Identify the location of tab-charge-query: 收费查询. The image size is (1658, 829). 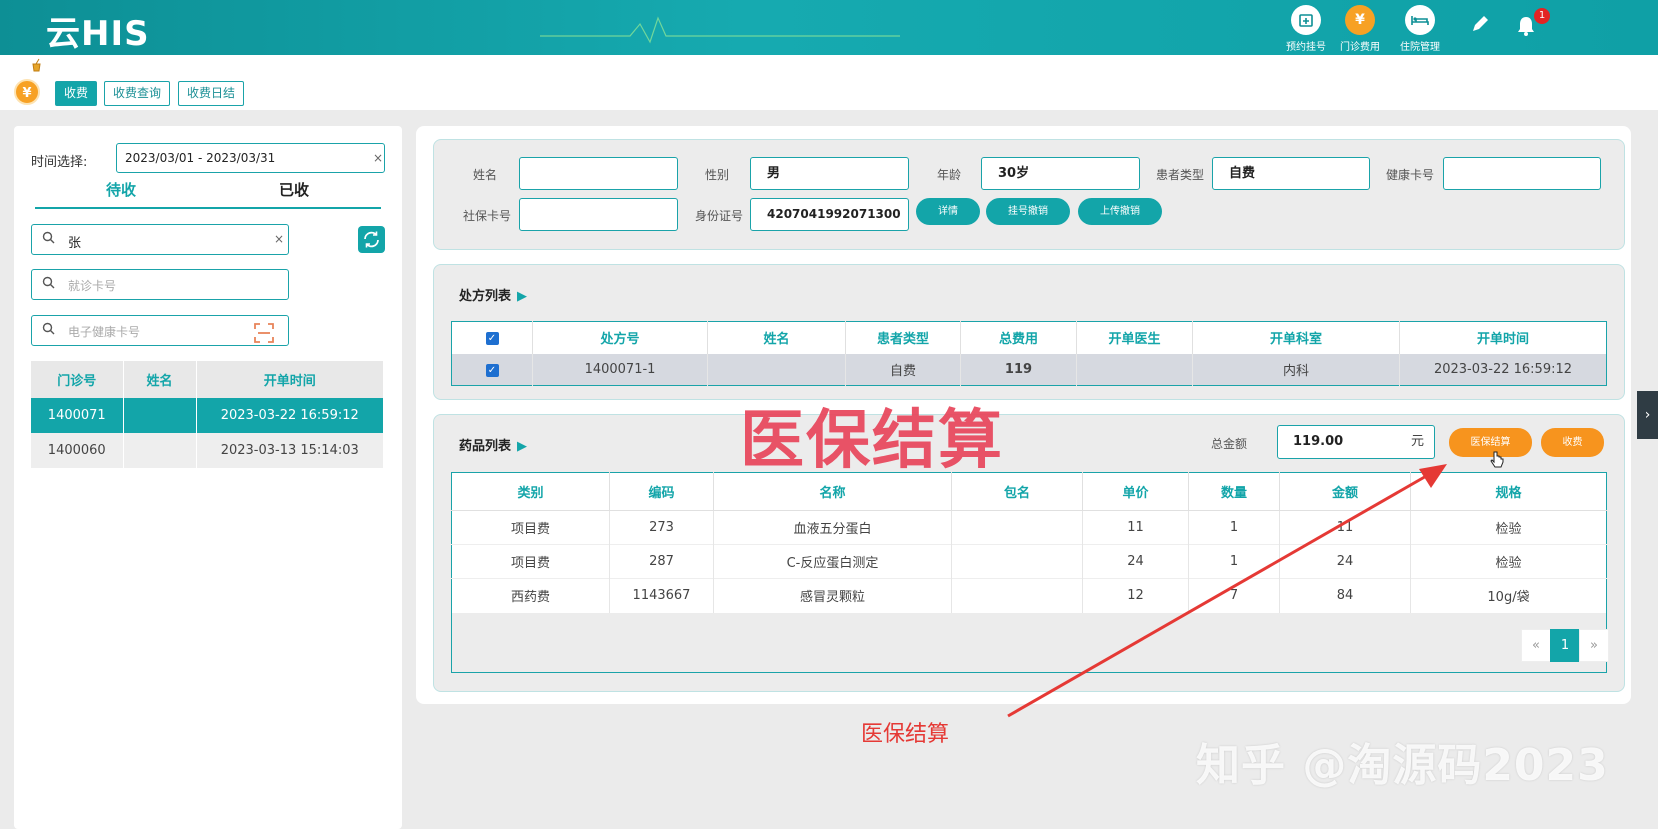
(137, 93).